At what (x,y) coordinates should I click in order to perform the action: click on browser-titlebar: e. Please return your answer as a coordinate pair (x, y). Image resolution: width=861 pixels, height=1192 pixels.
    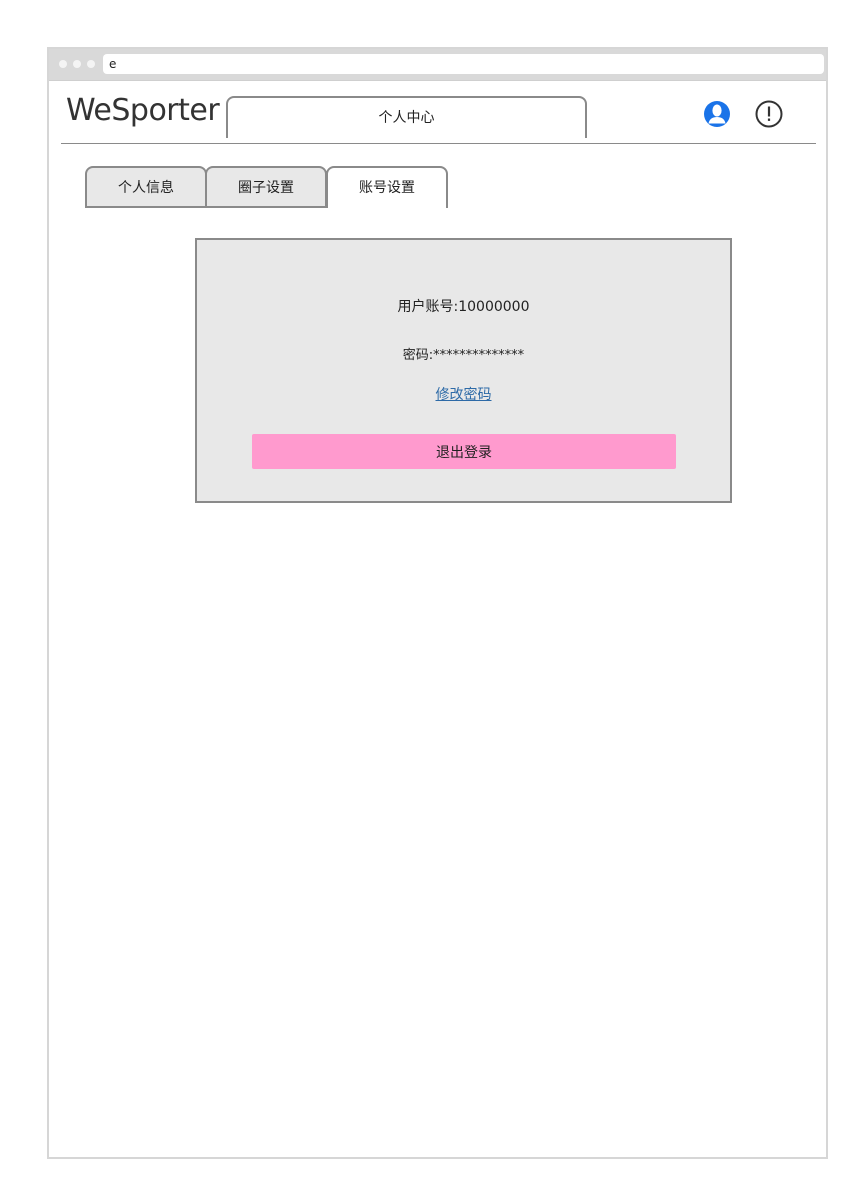
    Looking at the image, I should click on (437, 65).